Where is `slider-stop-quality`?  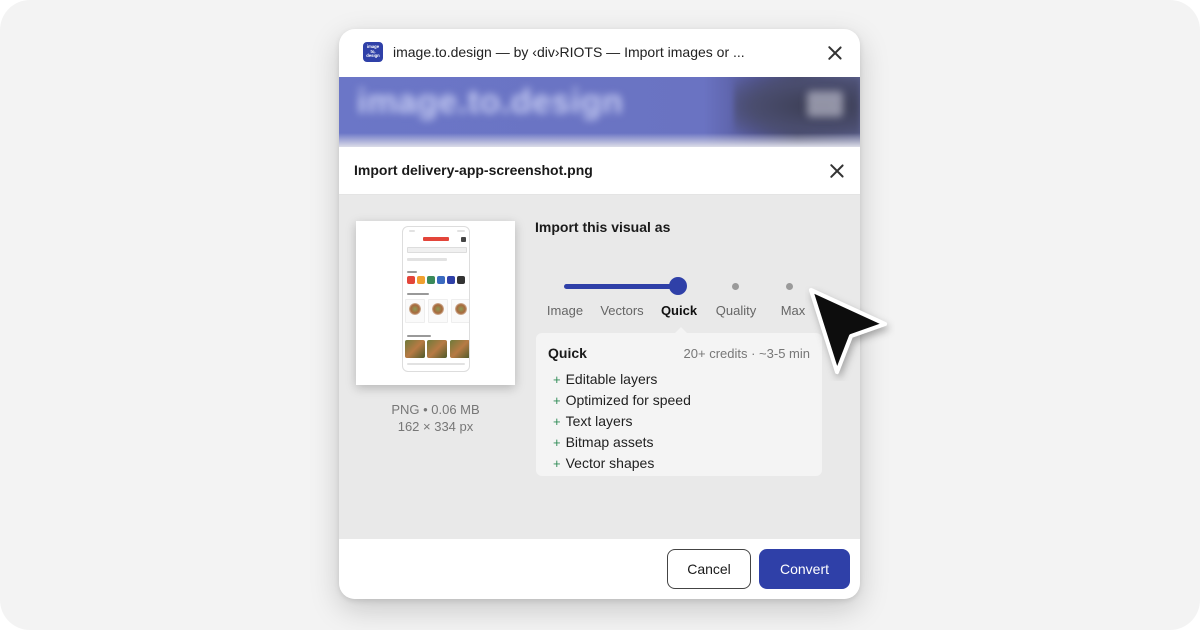
slider-stop-quality is located at coordinates (735, 286).